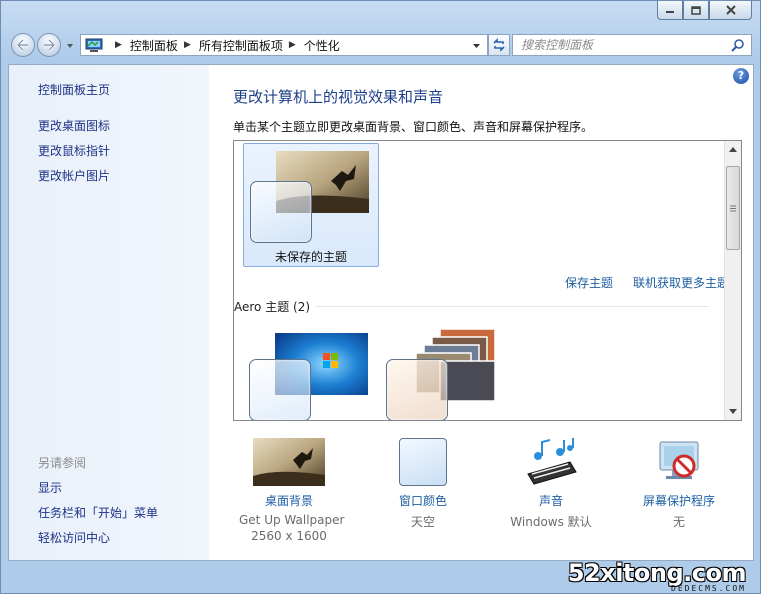 The width and height of the screenshot is (761, 594). I want to click on control-panel-icon, so click(94, 45).